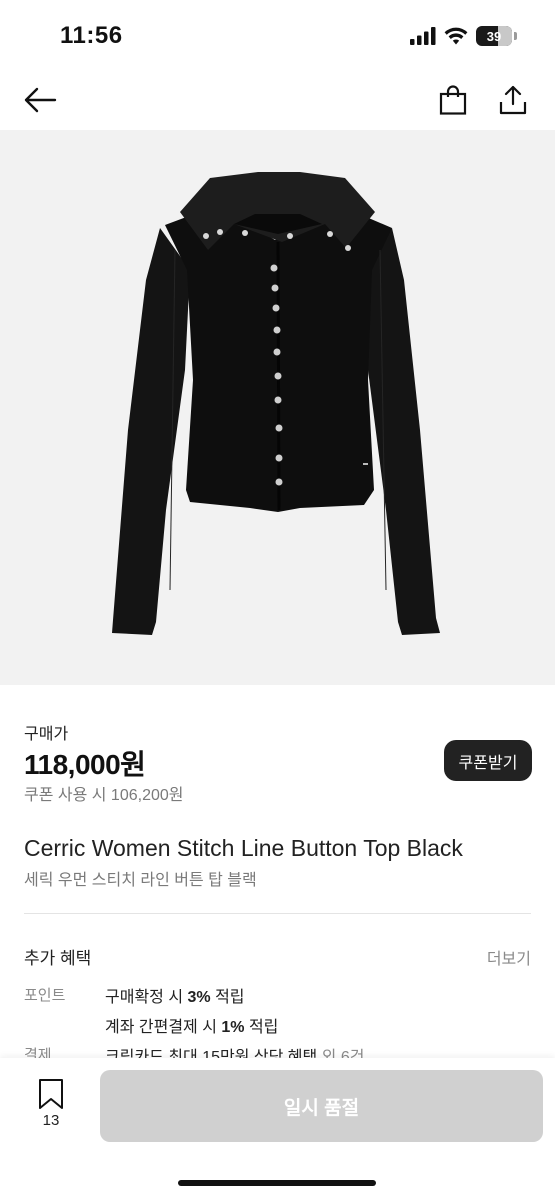 This screenshot has height=1200, width=555. What do you see at coordinates (277, 913) in the screenshot?
I see `divider` at bounding box center [277, 913].